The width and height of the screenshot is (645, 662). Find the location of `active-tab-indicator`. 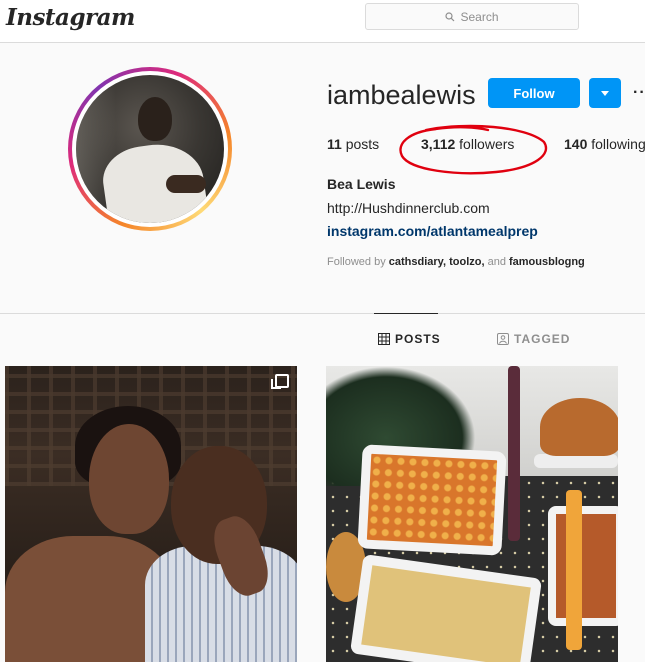

active-tab-indicator is located at coordinates (406, 313).